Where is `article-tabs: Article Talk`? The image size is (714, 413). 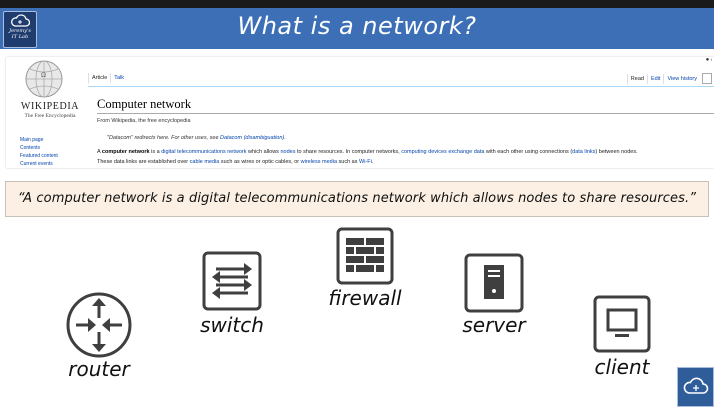 article-tabs: Article Talk is located at coordinates (107, 78).